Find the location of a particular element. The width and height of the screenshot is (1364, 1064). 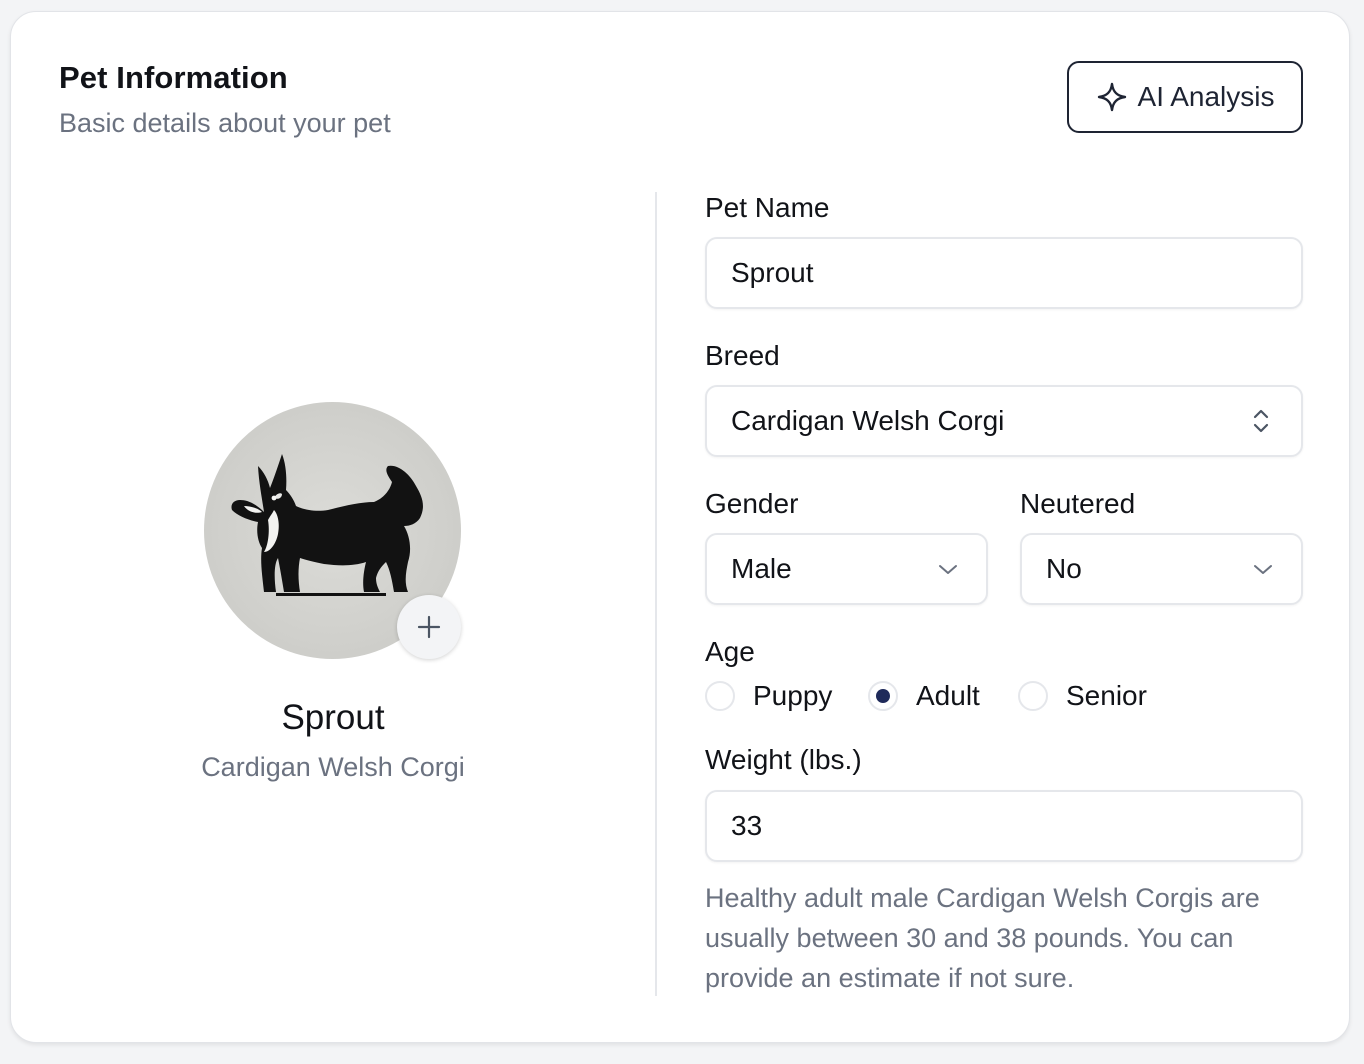

card-subtitle: Basic details about your pet is located at coordinates (225, 123).